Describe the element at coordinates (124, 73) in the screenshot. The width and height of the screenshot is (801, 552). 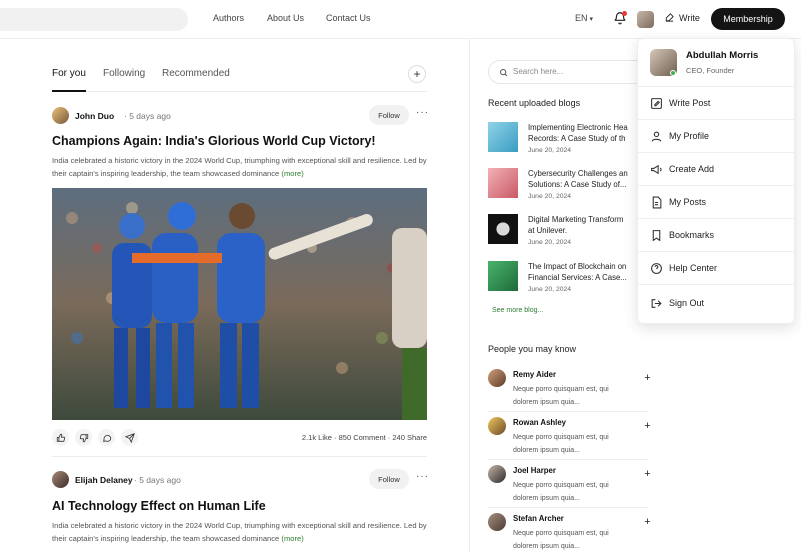
I see `tab-following: Following` at that location.